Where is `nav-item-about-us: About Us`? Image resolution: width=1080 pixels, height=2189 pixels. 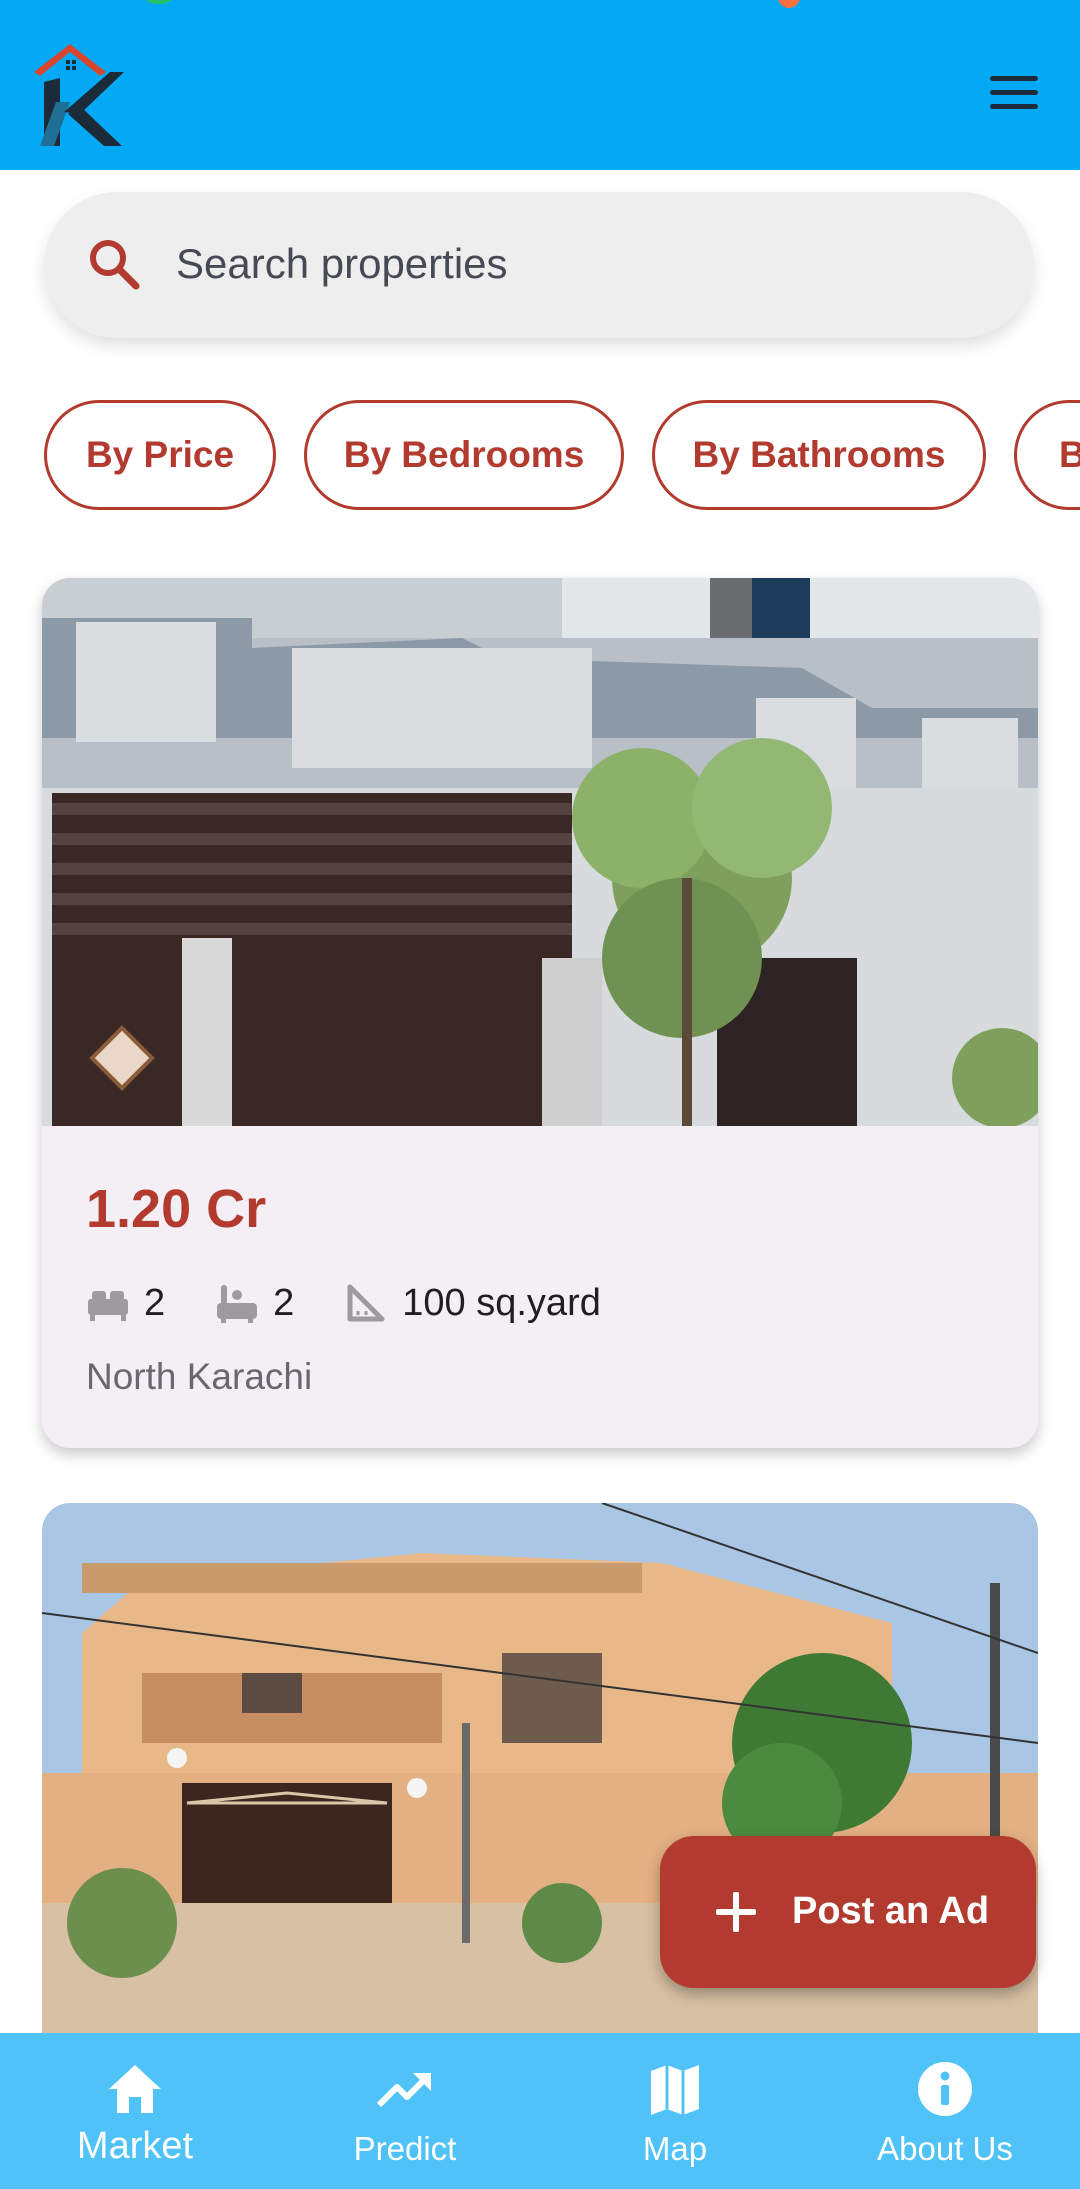 nav-item-about-us: About Us is located at coordinates (945, 2111).